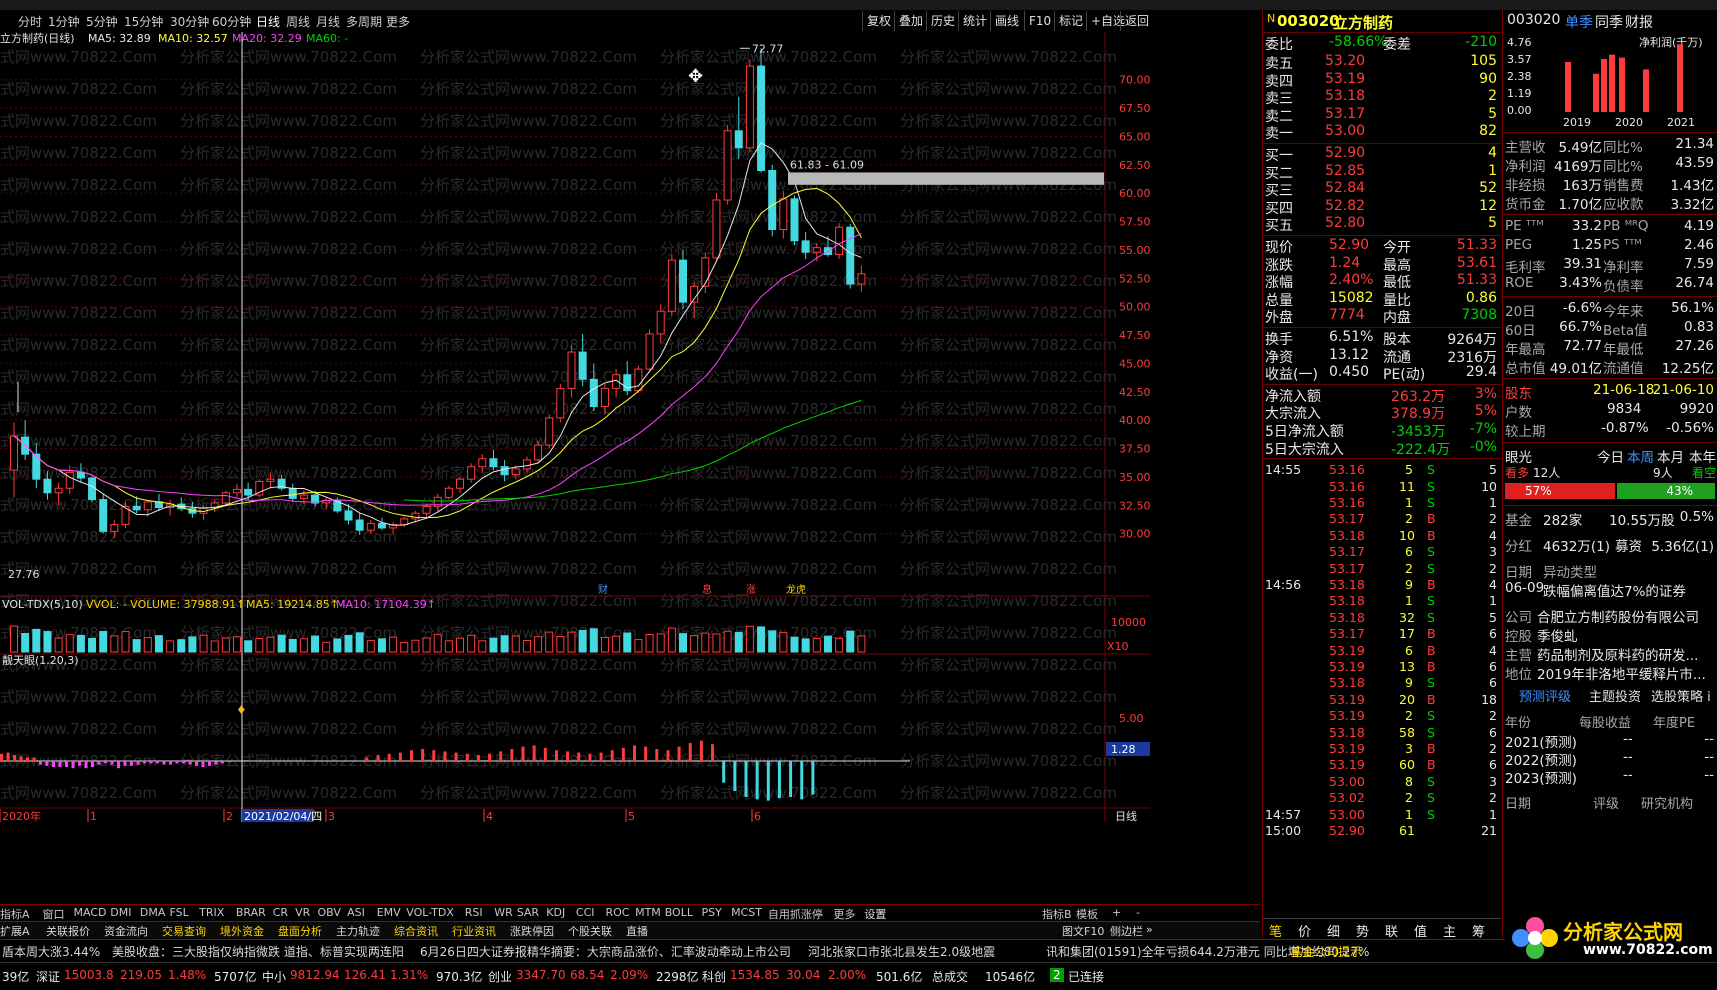 The height and width of the screenshot is (990, 1717). What do you see at coordinates (51, 951) in the screenshot?
I see `news-item-0: 盾本周大涨3.44%` at bounding box center [51, 951].